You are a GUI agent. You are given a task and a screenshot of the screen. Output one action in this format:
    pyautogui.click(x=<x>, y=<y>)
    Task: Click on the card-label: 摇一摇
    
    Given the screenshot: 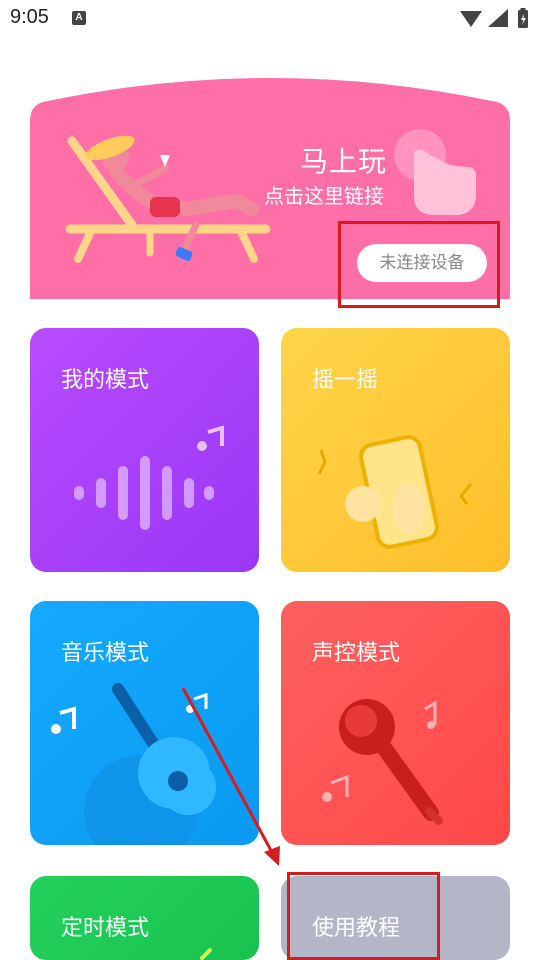 What is the action you would take?
    pyautogui.click(x=345, y=380)
    